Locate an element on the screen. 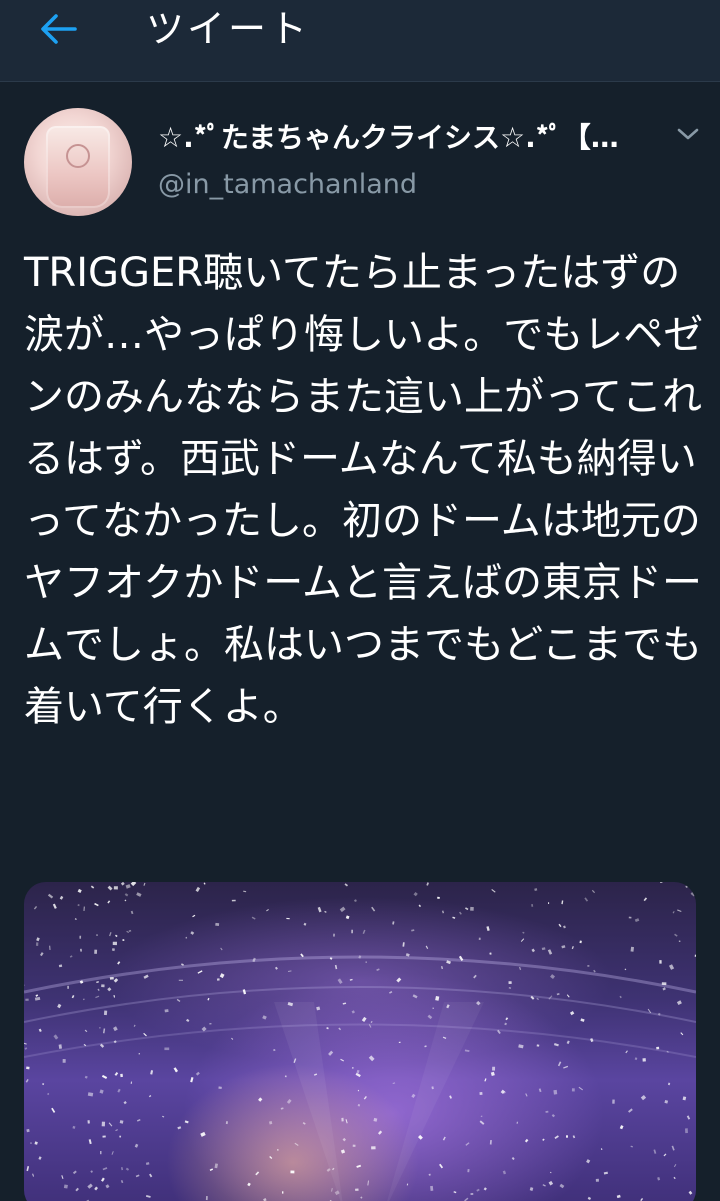  chevron-down-icon is located at coordinates (688, 136).